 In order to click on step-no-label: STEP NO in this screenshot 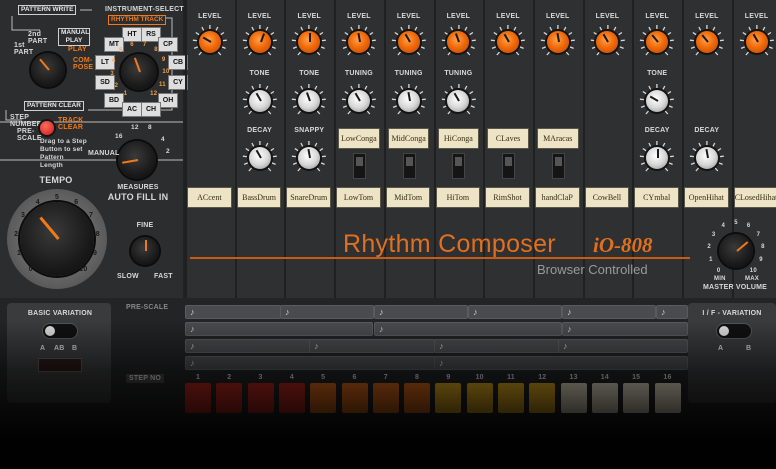, I will do `click(145, 378)`.